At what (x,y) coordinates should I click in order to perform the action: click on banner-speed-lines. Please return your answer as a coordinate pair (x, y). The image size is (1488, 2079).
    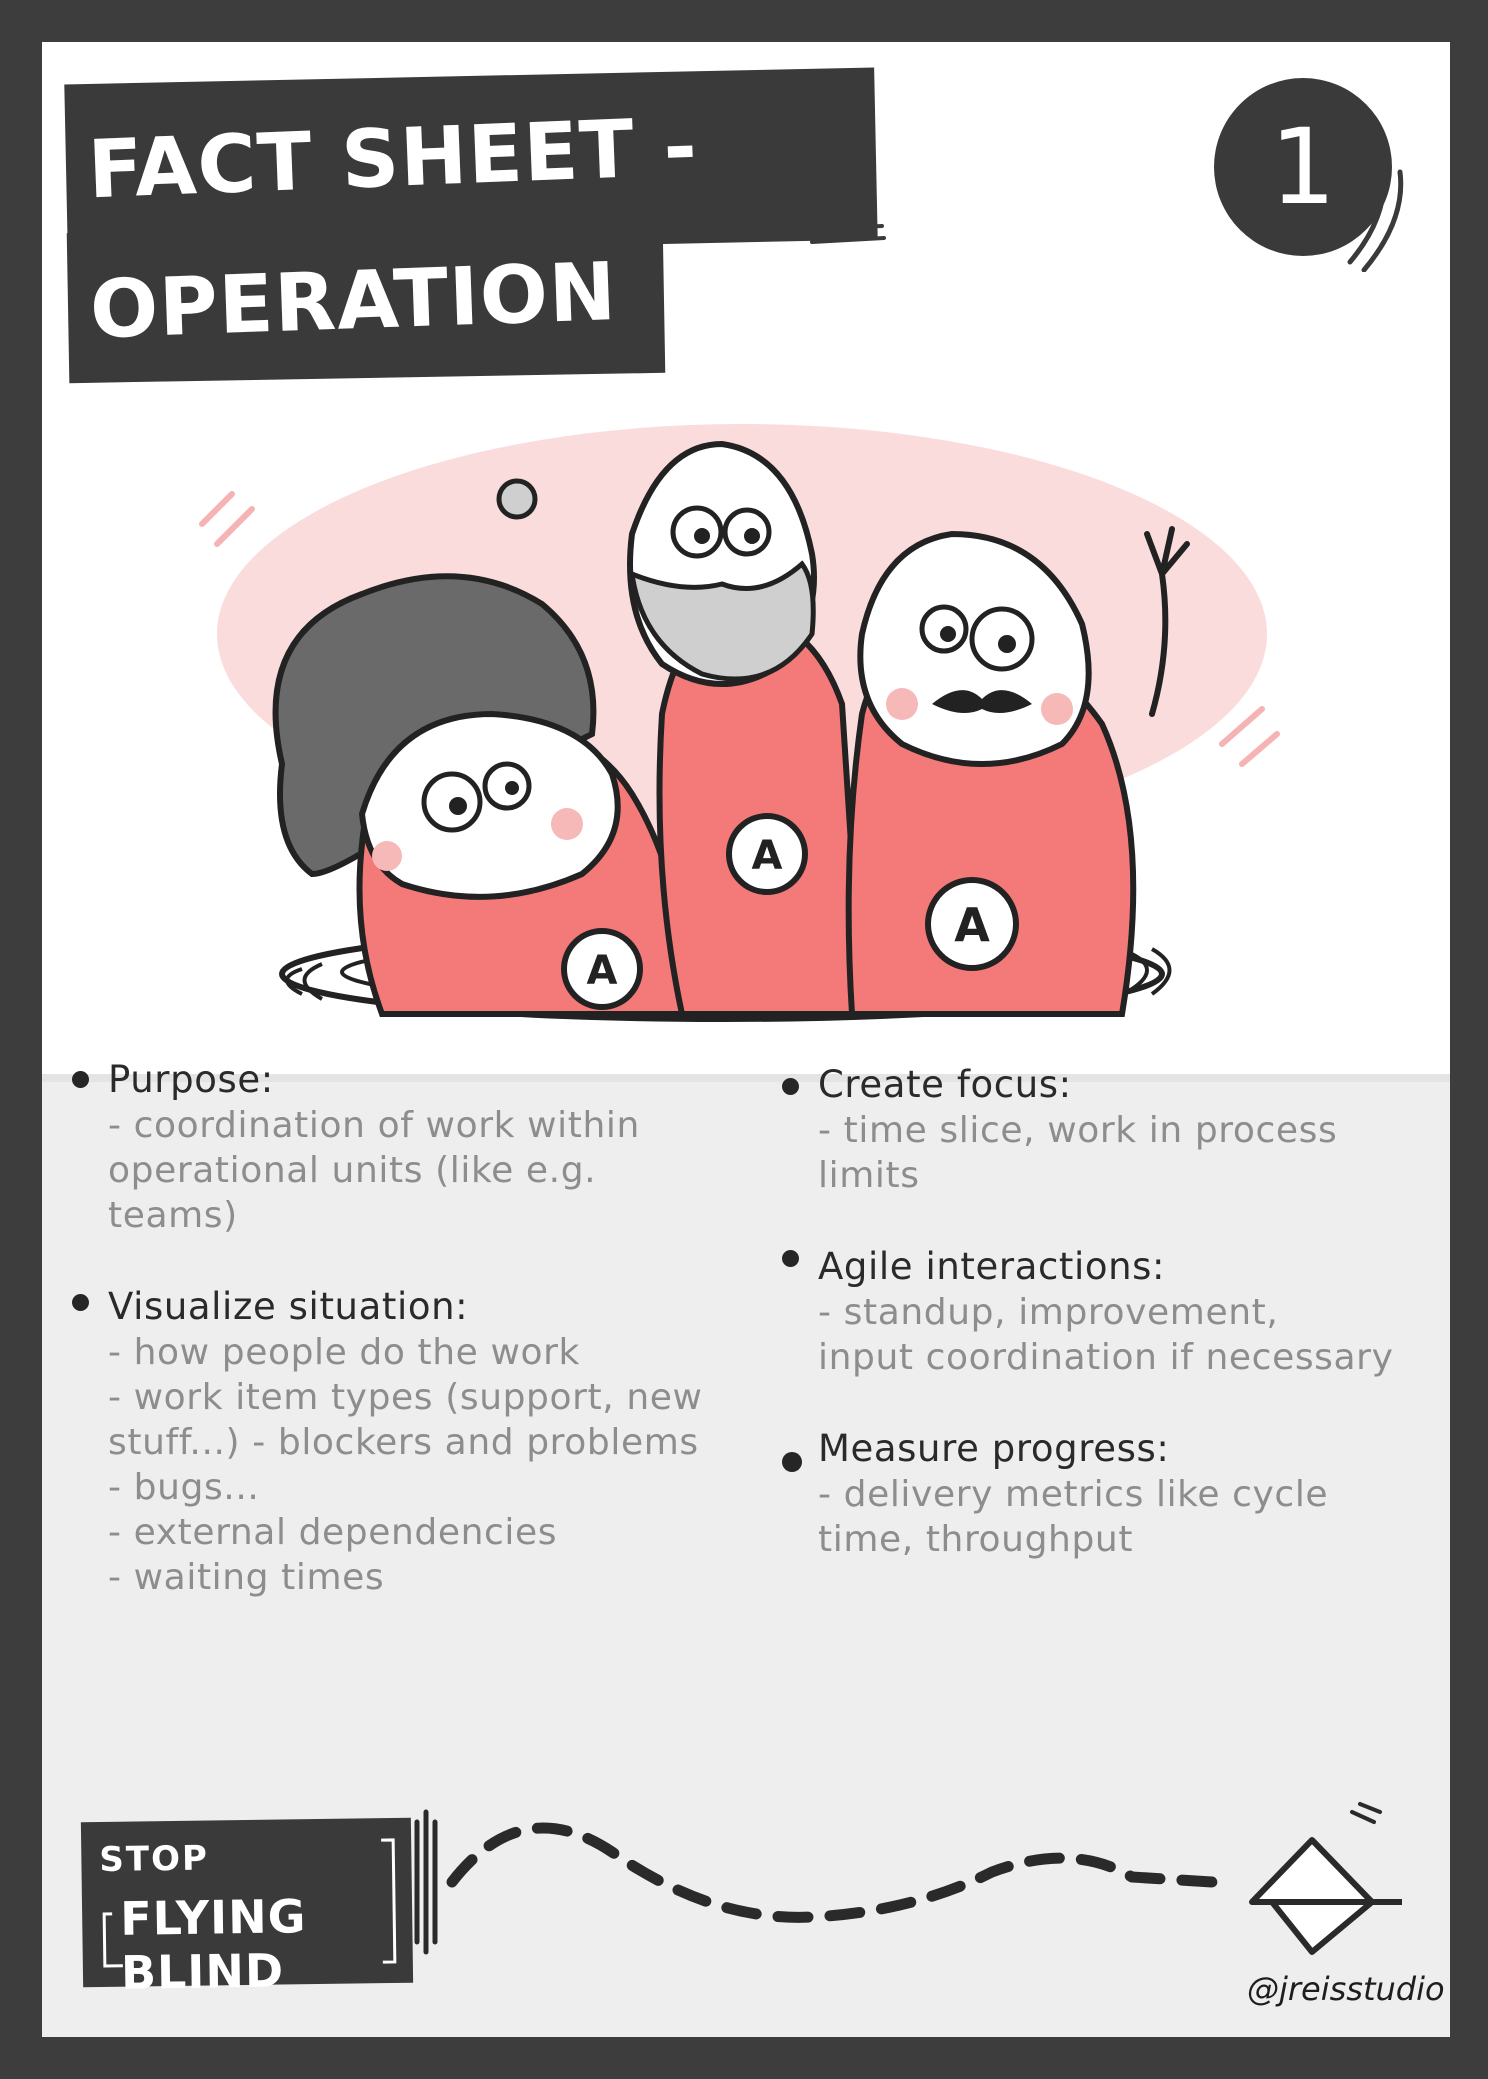
    Looking at the image, I should click on (830, 228).